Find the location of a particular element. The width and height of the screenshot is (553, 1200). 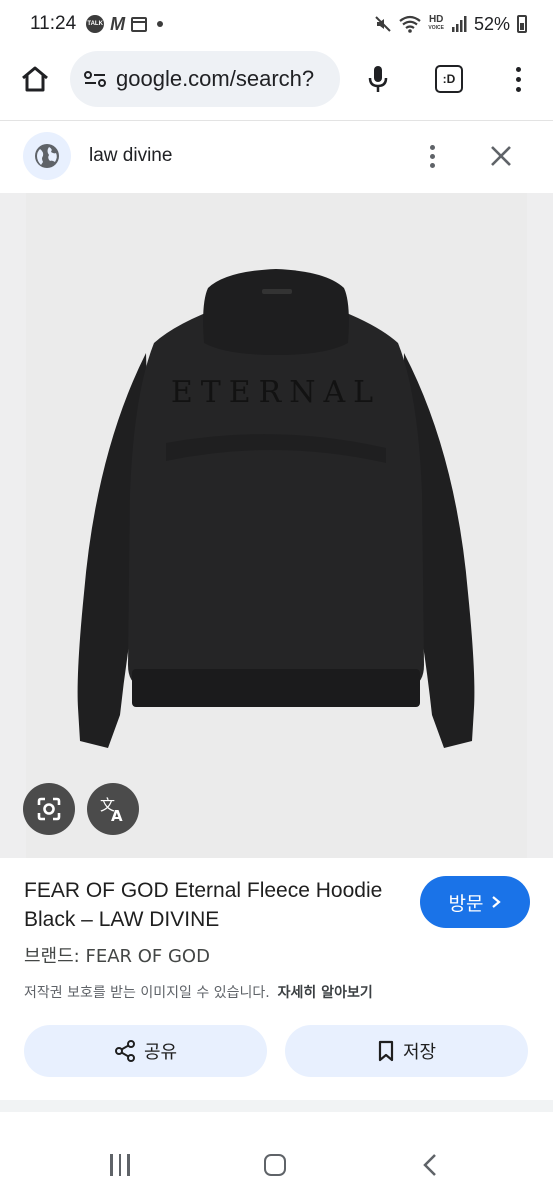

share-button: 공유 is located at coordinates (145, 1051).